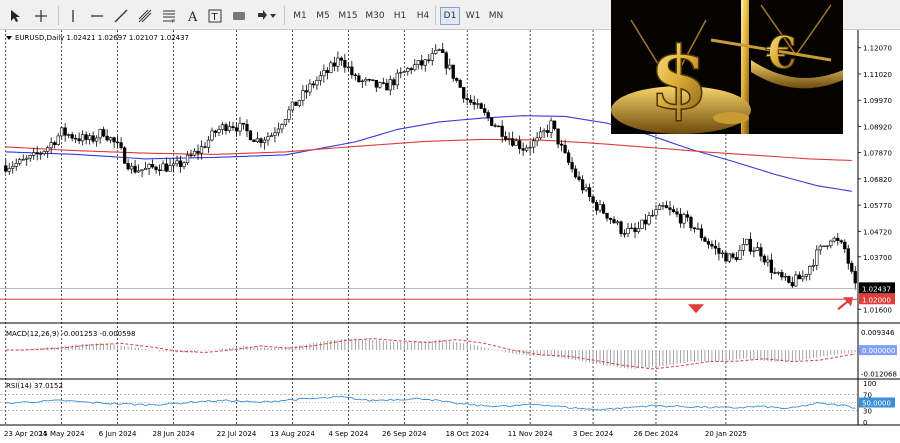  Describe the element at coordinates (375, 16) in the screenshot. I see `timeframe-m30-button: M30` at that location.